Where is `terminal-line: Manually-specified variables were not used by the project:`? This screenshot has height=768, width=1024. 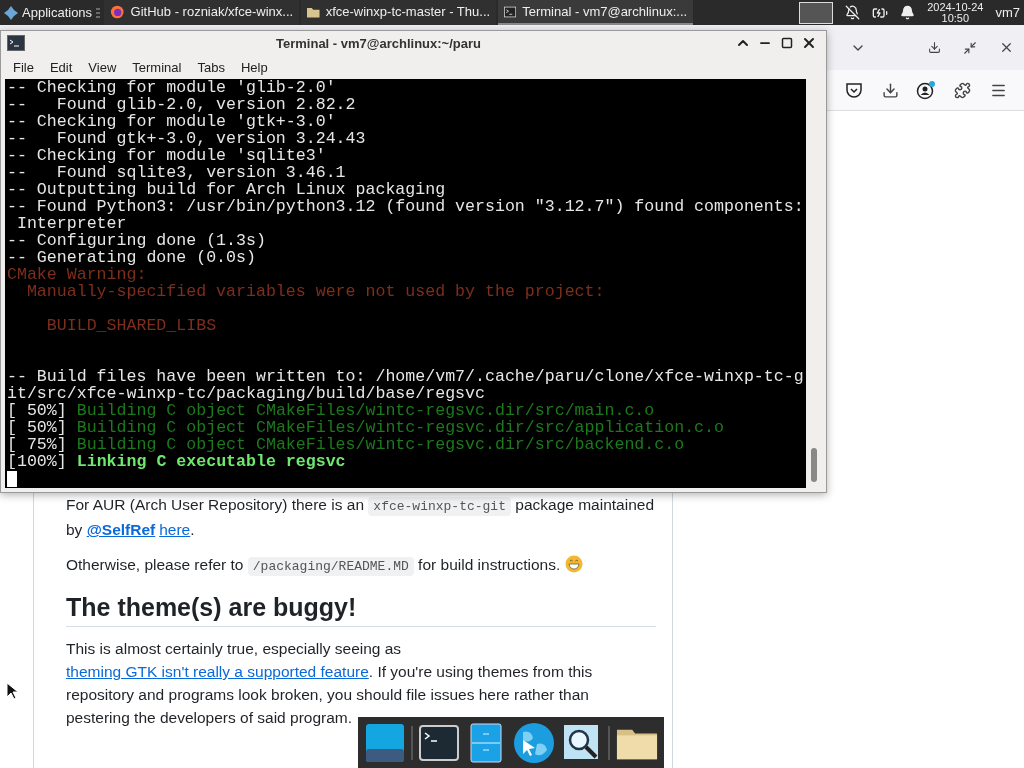 terminal-line: Manually-specified variables were not used by the project: is located at coordinates (315, 291).